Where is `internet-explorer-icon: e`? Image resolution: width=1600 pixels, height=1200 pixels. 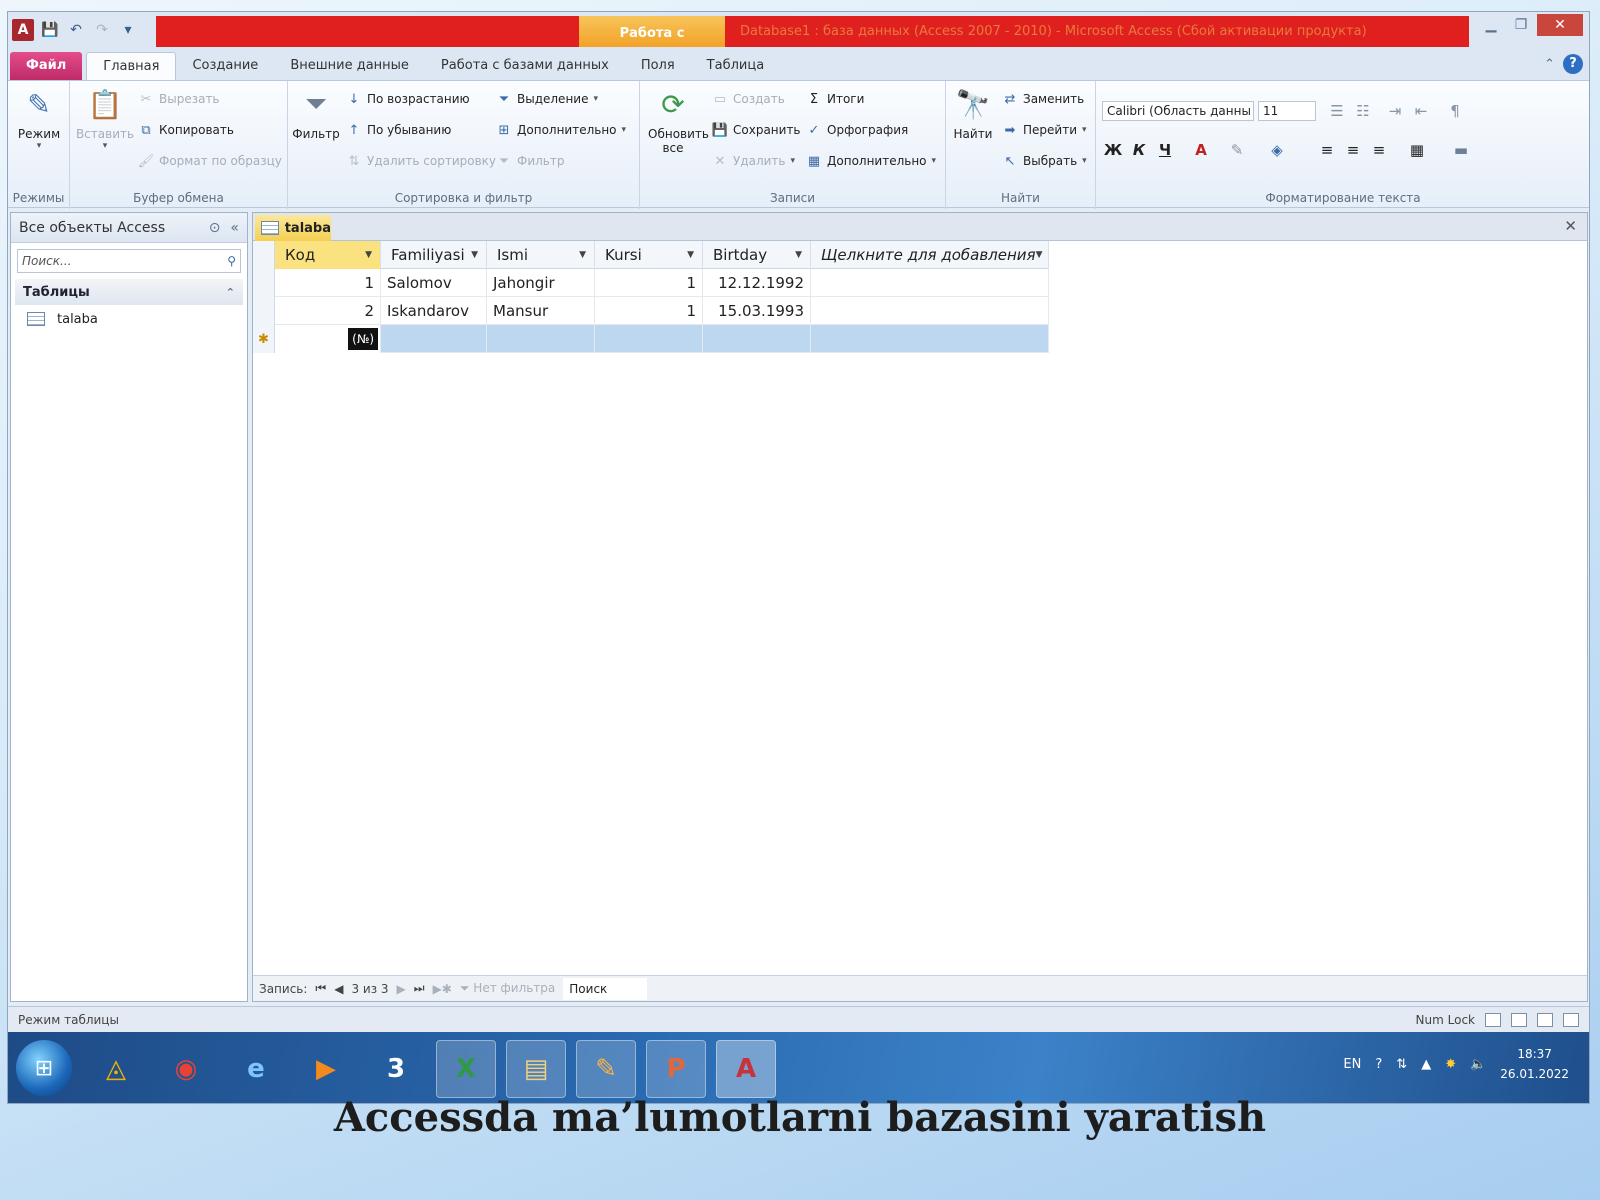
internet-explorer-icon: e is located at coordinates (256, 1069).